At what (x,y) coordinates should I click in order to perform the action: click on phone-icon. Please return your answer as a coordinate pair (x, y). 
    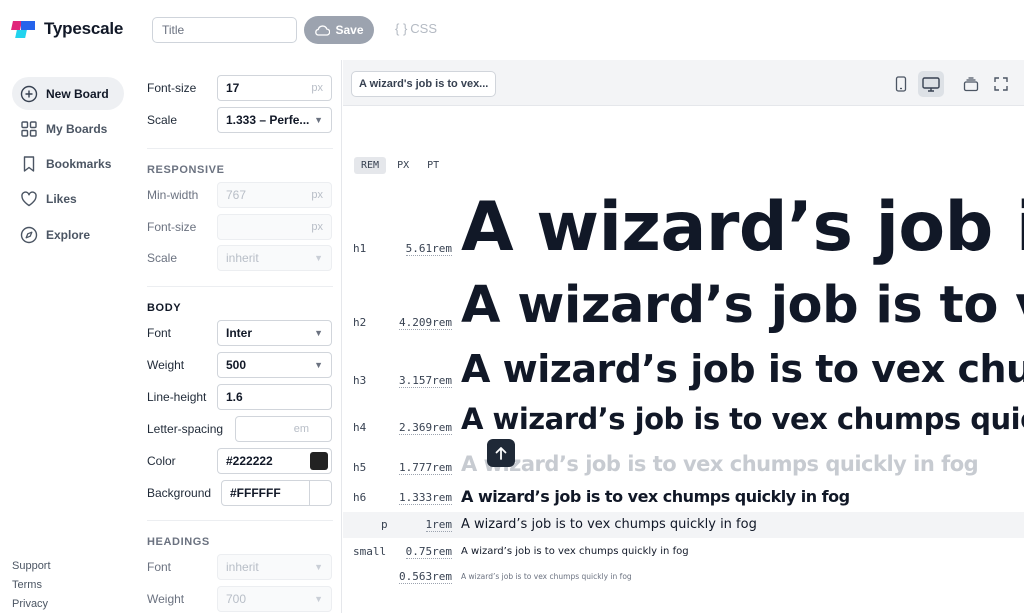
    Looking at the image, I should click on (901, 84).